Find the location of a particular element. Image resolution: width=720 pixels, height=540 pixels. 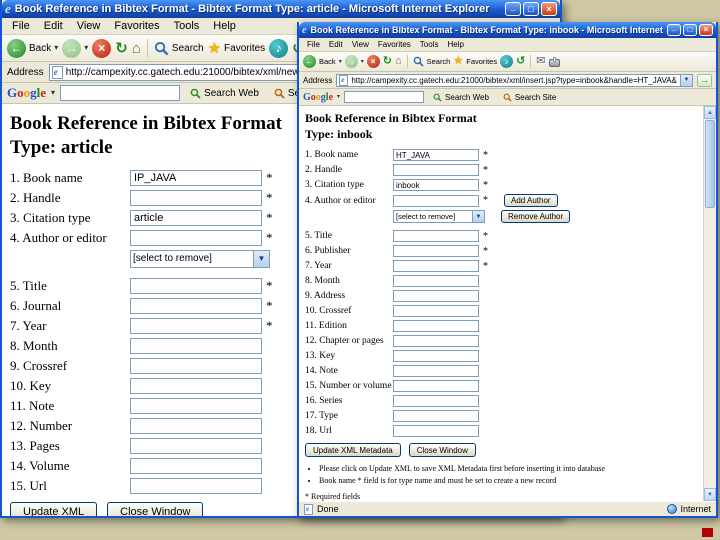

internet-zone-icon is located at coordinates (672, 509).